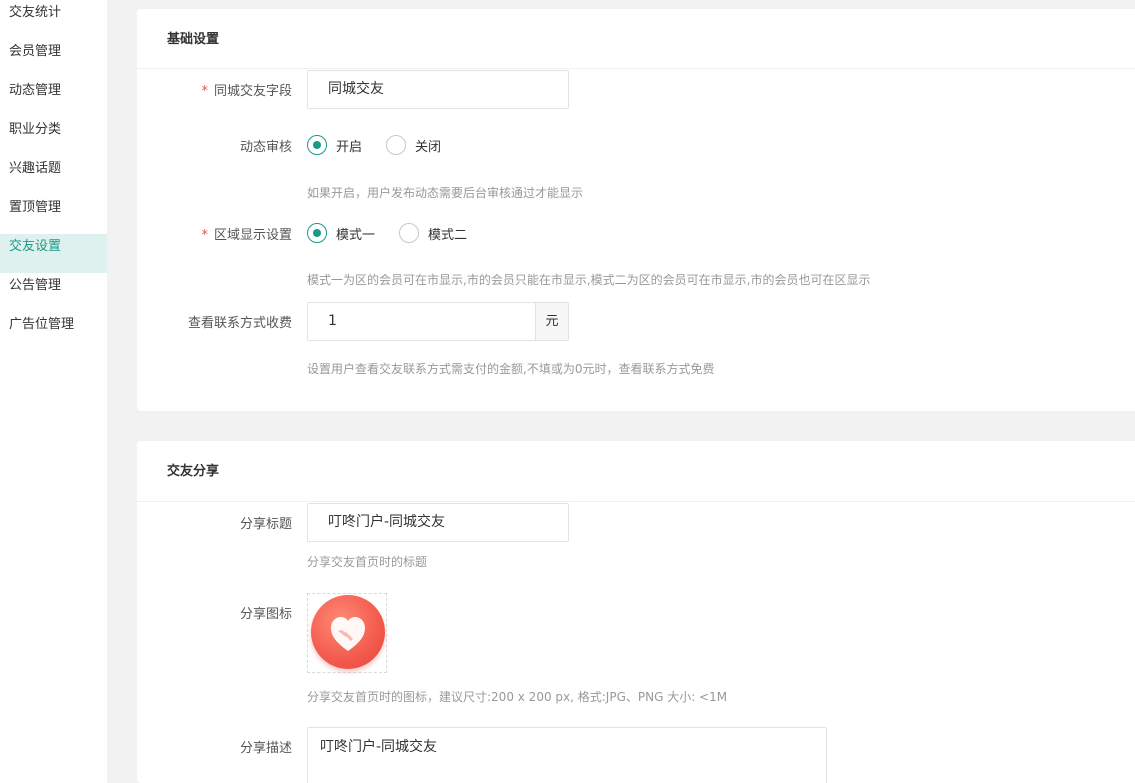 The image size is (1135, 783). I want to click on share-desc-control: 叮咚门户-同城交友, so click(567, 755).